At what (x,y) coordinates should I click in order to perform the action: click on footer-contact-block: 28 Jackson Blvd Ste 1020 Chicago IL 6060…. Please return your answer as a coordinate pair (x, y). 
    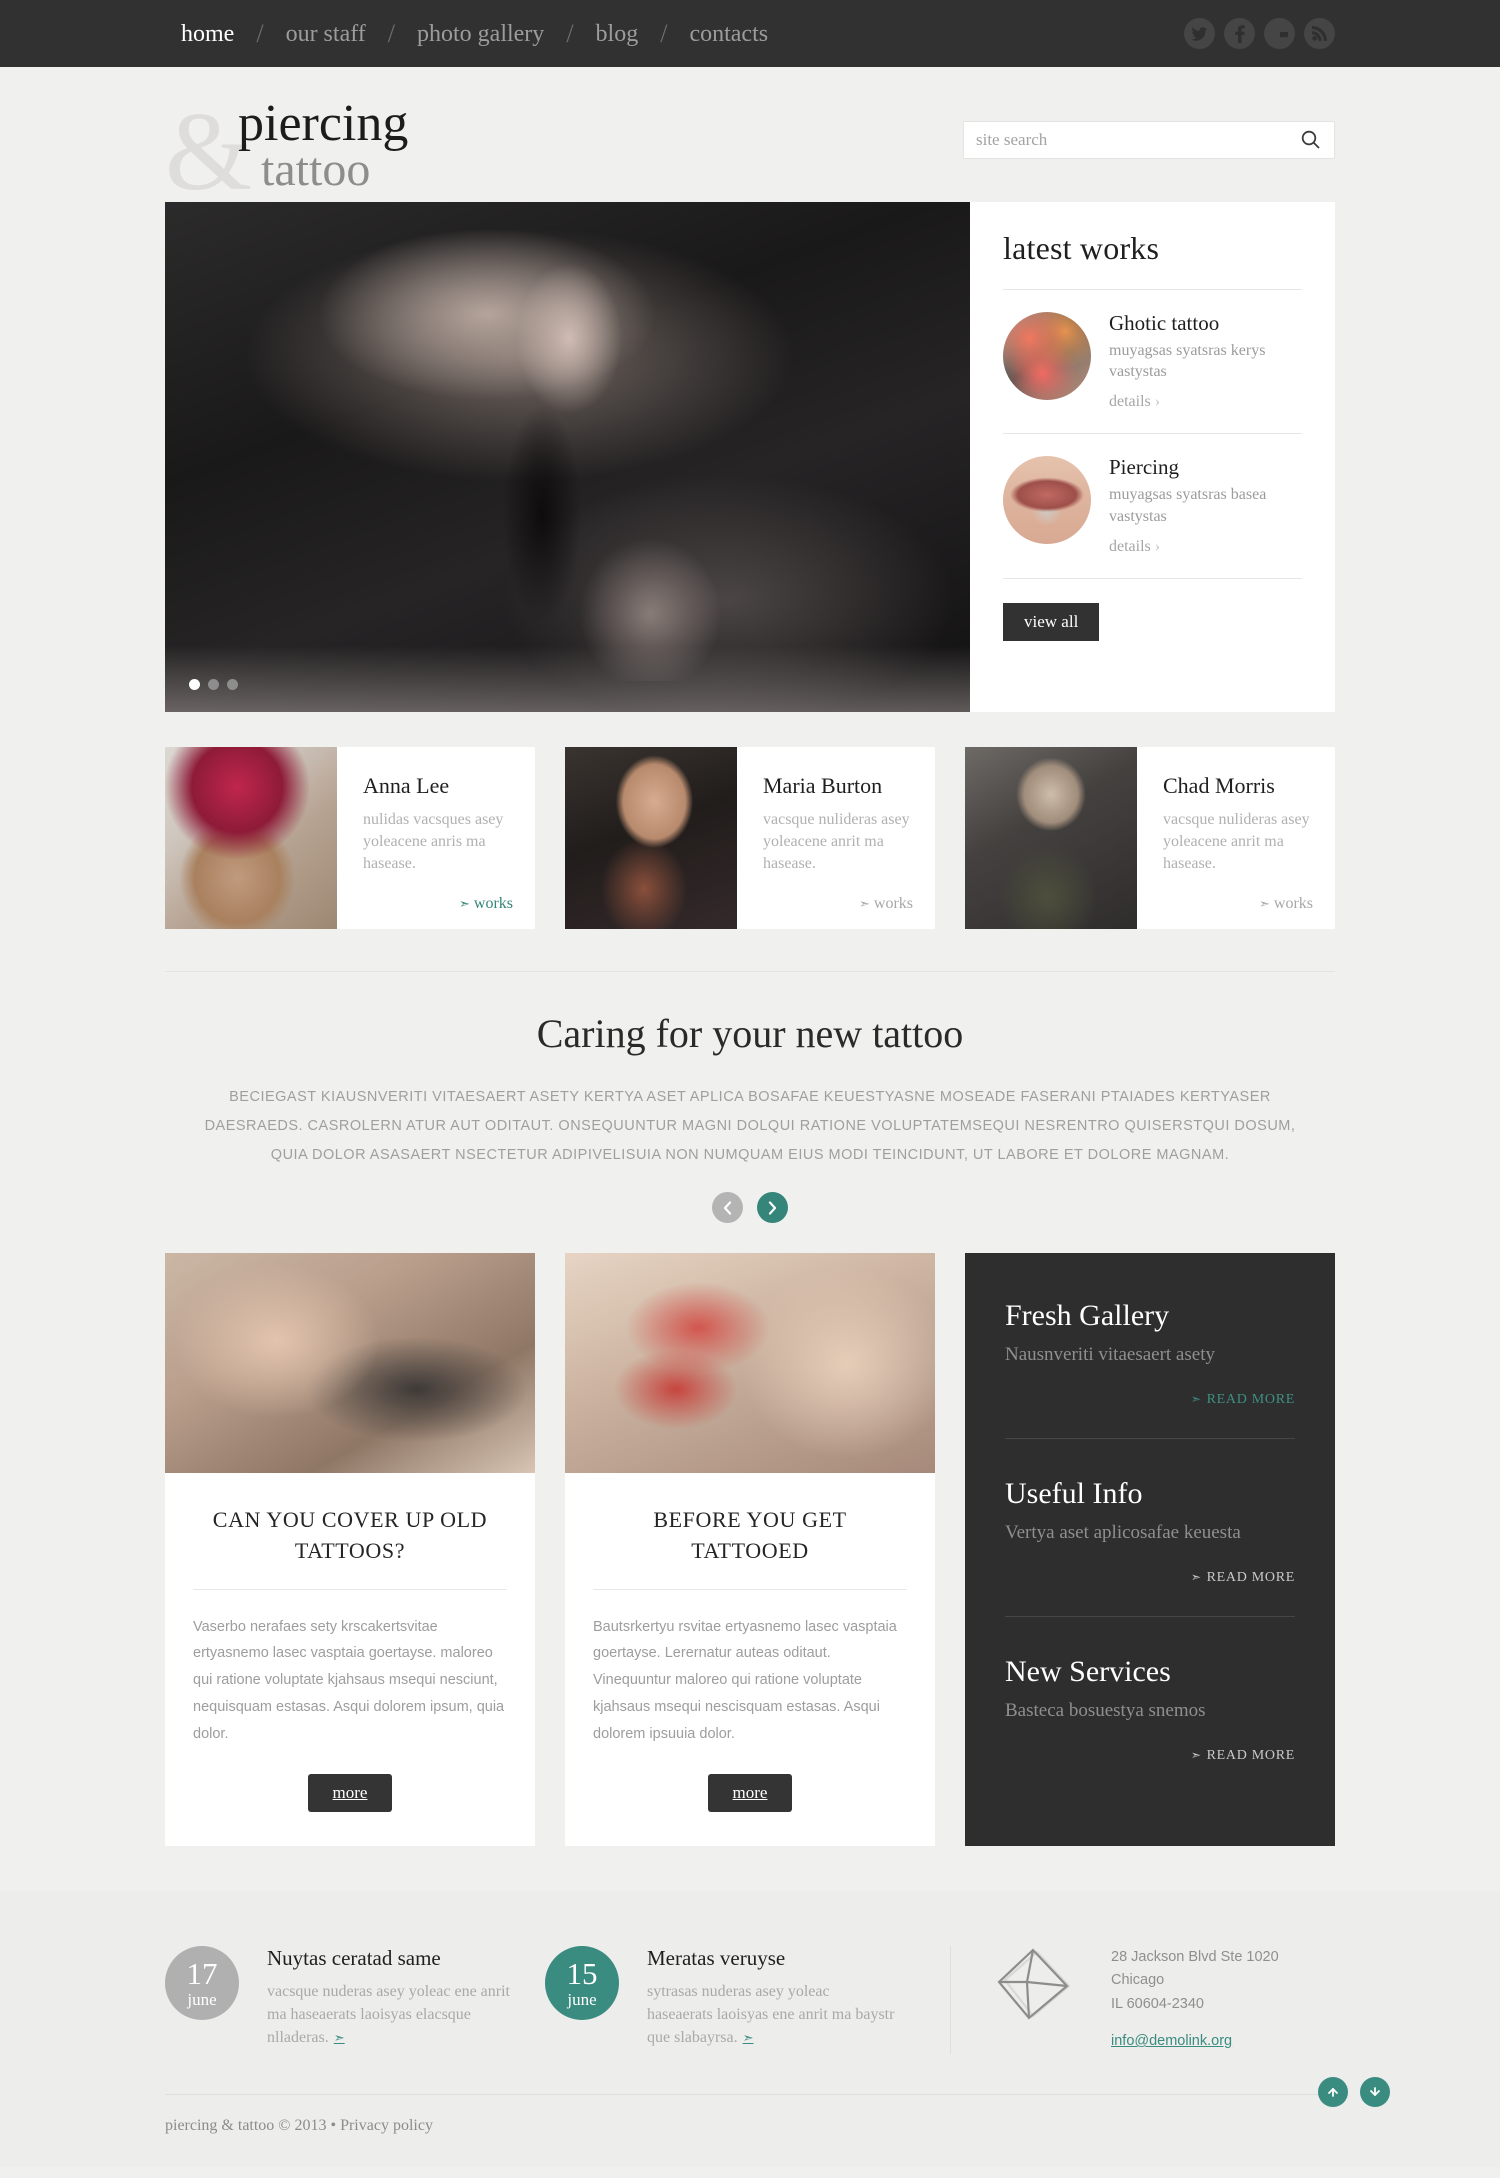
    Looking at the image, I should click on (1114, 1999).